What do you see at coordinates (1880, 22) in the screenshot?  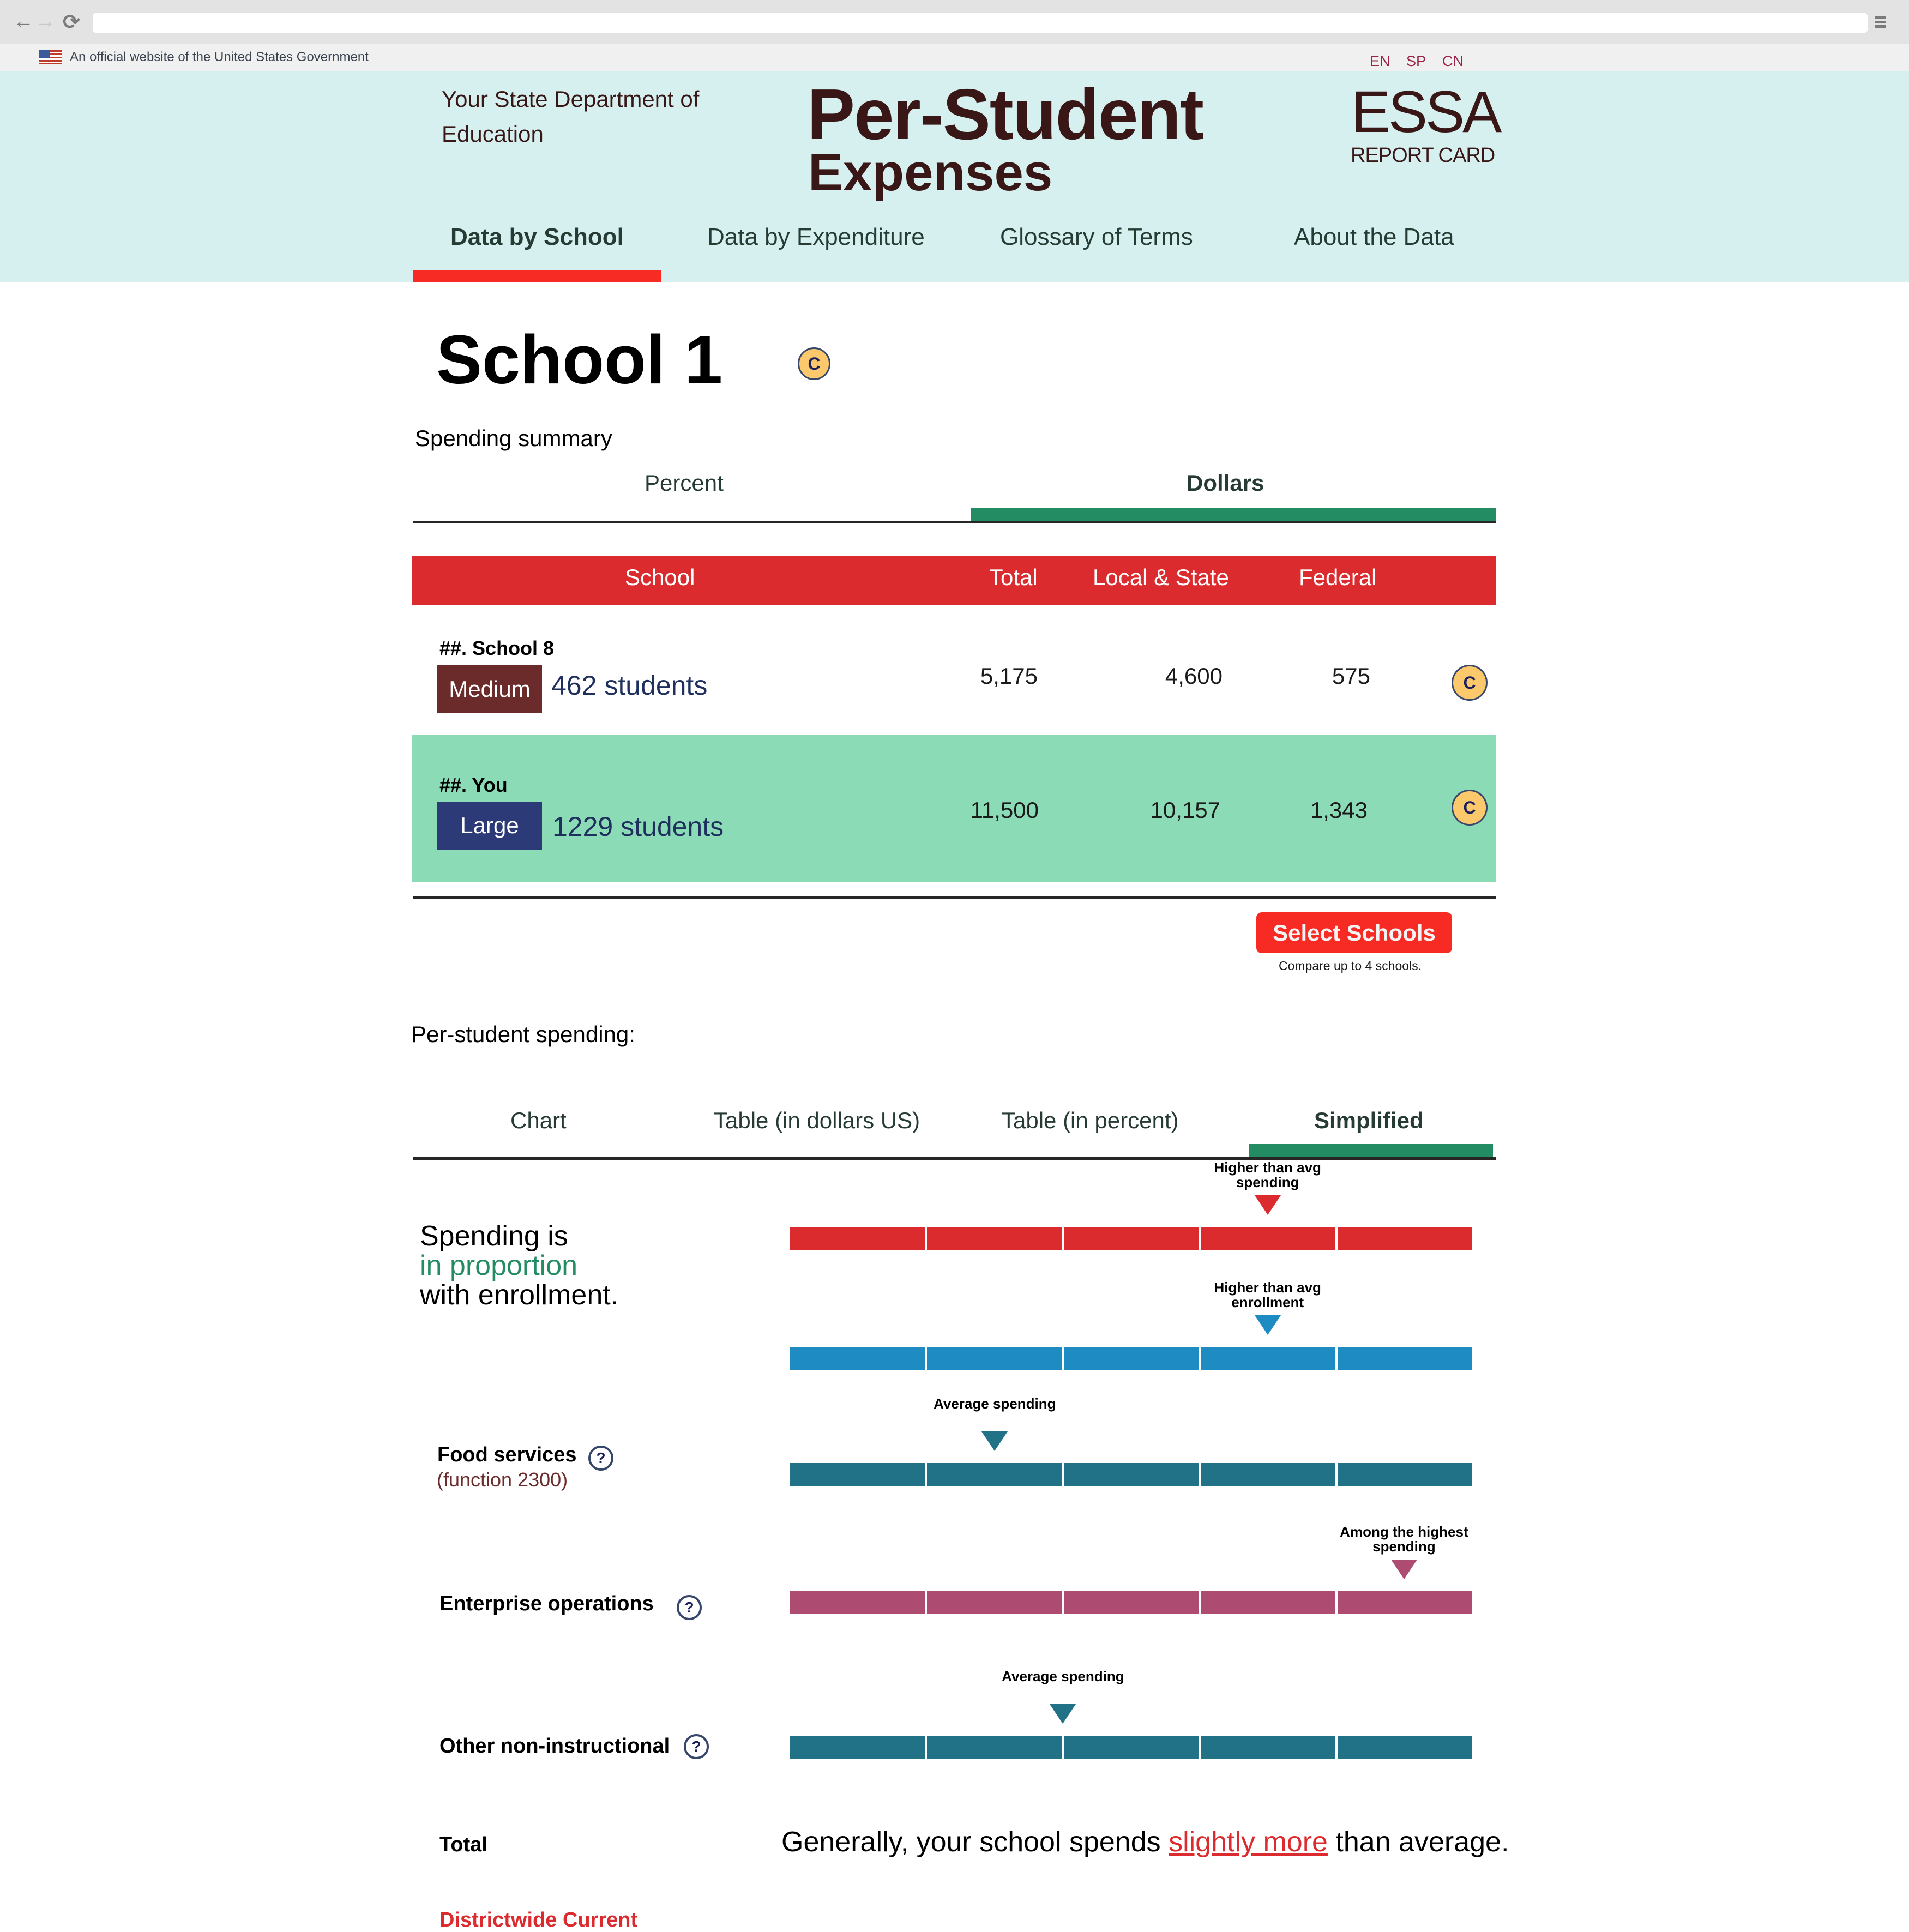 I see `browser-menu-icon` at bounding box center [1880, 22].